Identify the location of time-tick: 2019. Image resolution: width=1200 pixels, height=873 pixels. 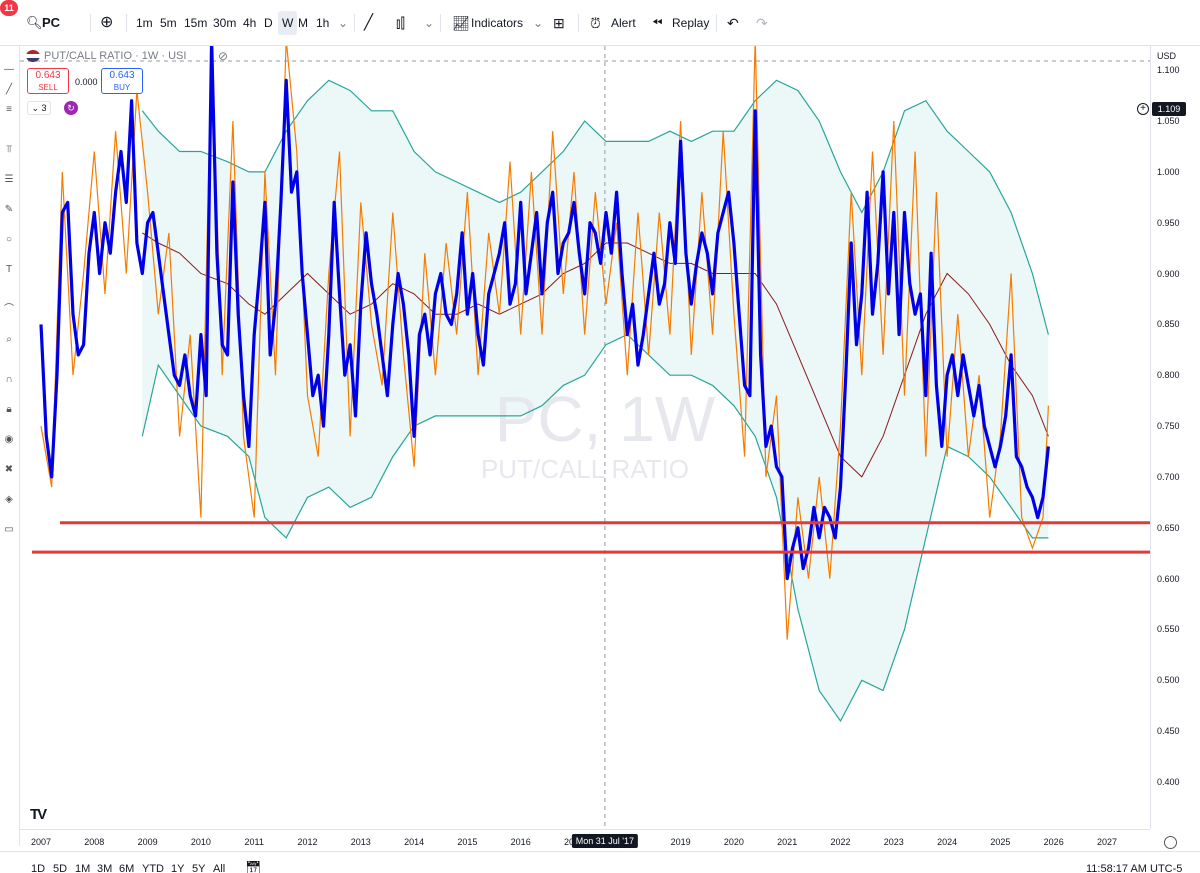
(680, 842).